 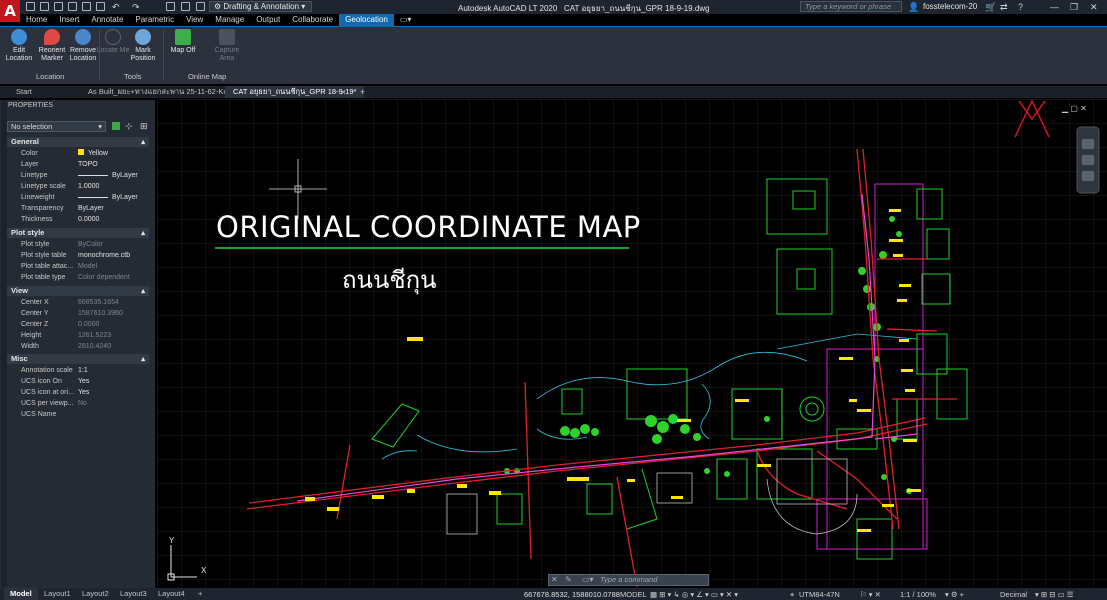 I want to click on restore-icon: ❐, so click(x=1074, y=7).